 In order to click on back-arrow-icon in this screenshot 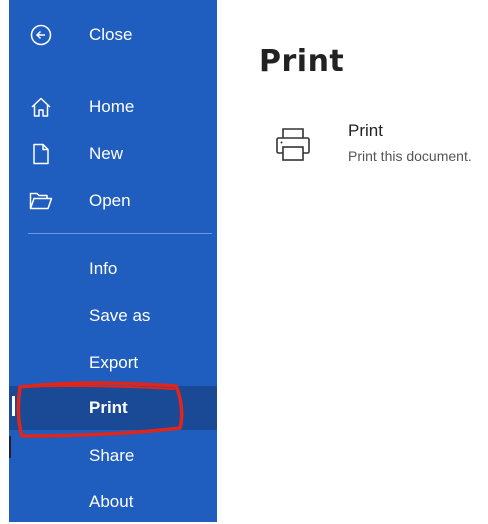, I will do `click(41, 35)`.